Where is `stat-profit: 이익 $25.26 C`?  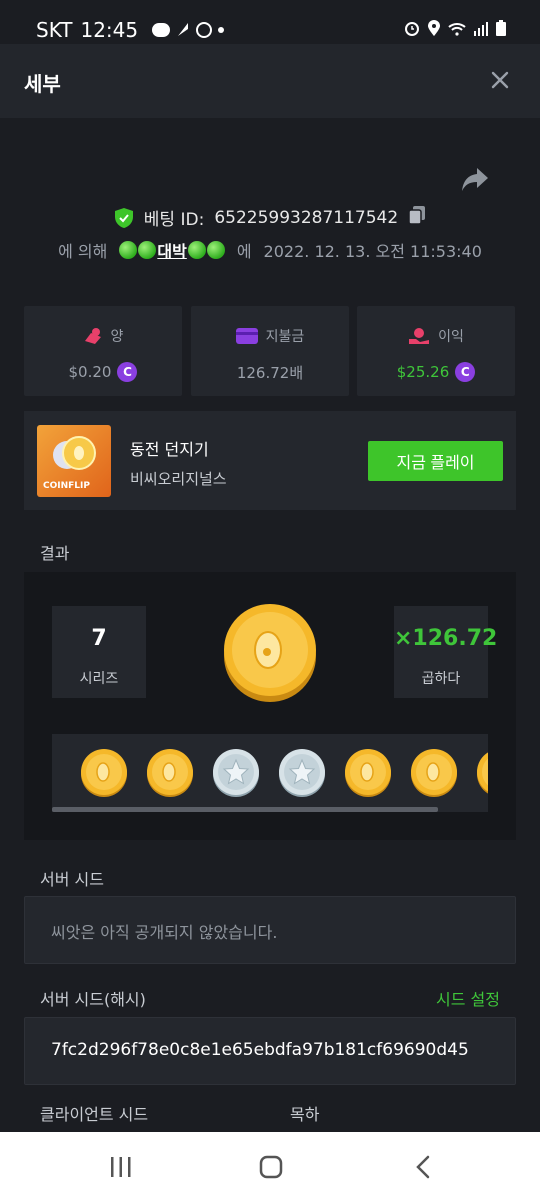
stat-profit: 이익 $25.26 C is located at coordinates (436, 351).